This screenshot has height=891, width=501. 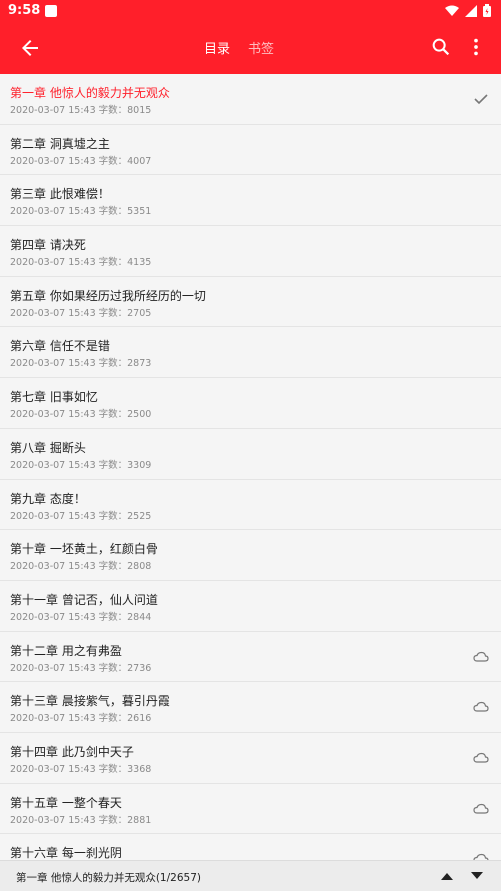 I want to click on current-chapter-label: 第一章 他惊人的毅力并无观众(1/2657), so click(x=108, y=878).